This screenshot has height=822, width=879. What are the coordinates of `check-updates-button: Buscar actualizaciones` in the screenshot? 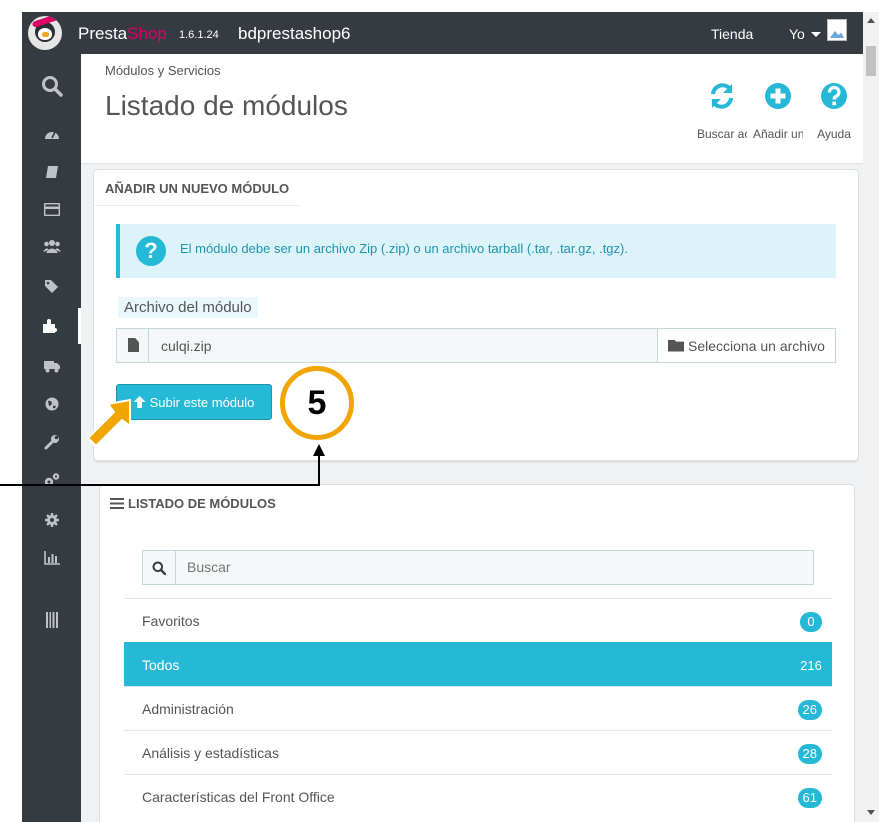 It's located at (722, 111).